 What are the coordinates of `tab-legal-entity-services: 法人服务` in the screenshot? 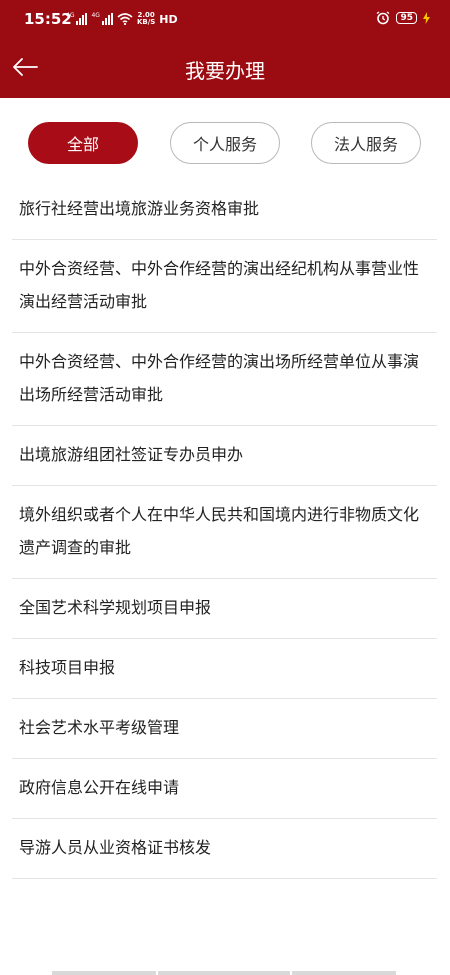 It's located at (366, 143).